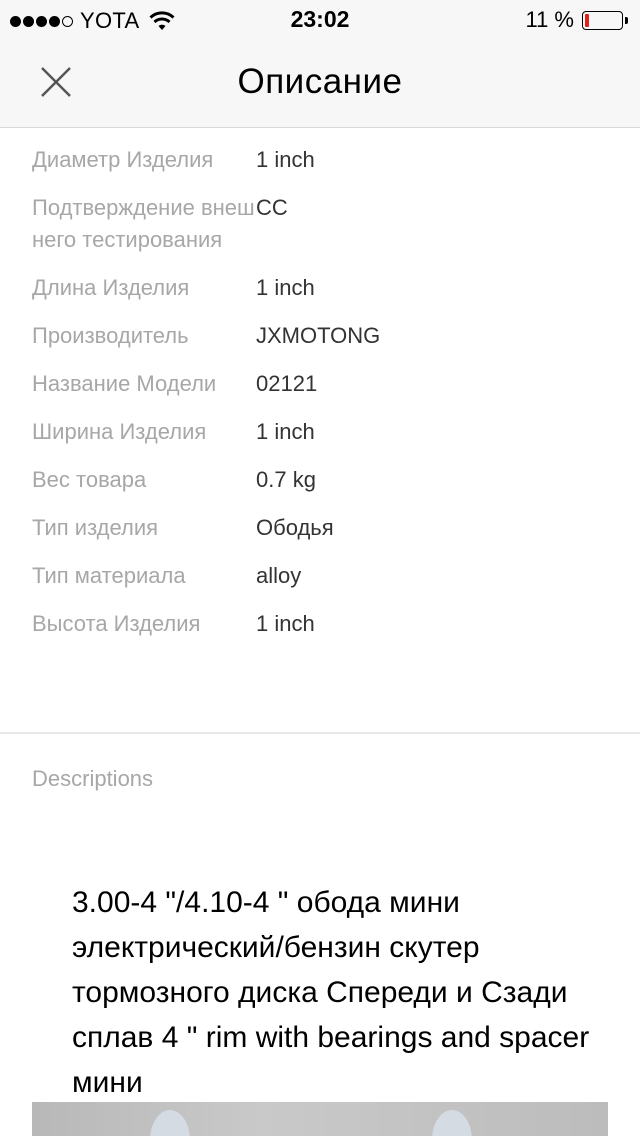 This screenshot has width=640, height=1136. I want to click on battery-level, so click(587, 20).